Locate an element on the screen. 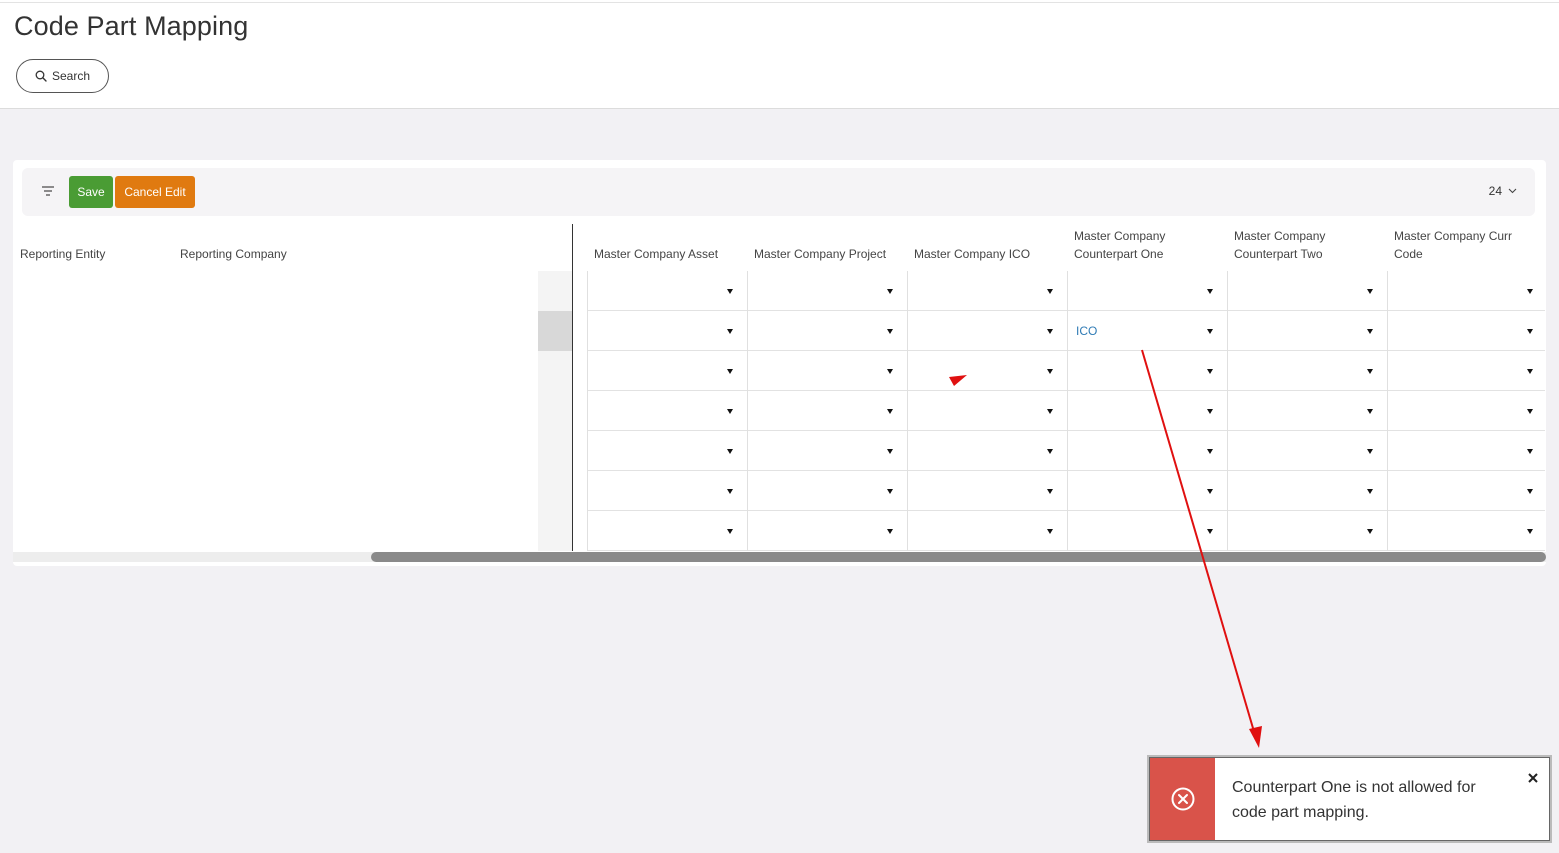 This screenshot has height=853, width=1559. column-header-master-company-counterpart-two: Master Company Counterpart Two is located at coordinates (1279, 245).